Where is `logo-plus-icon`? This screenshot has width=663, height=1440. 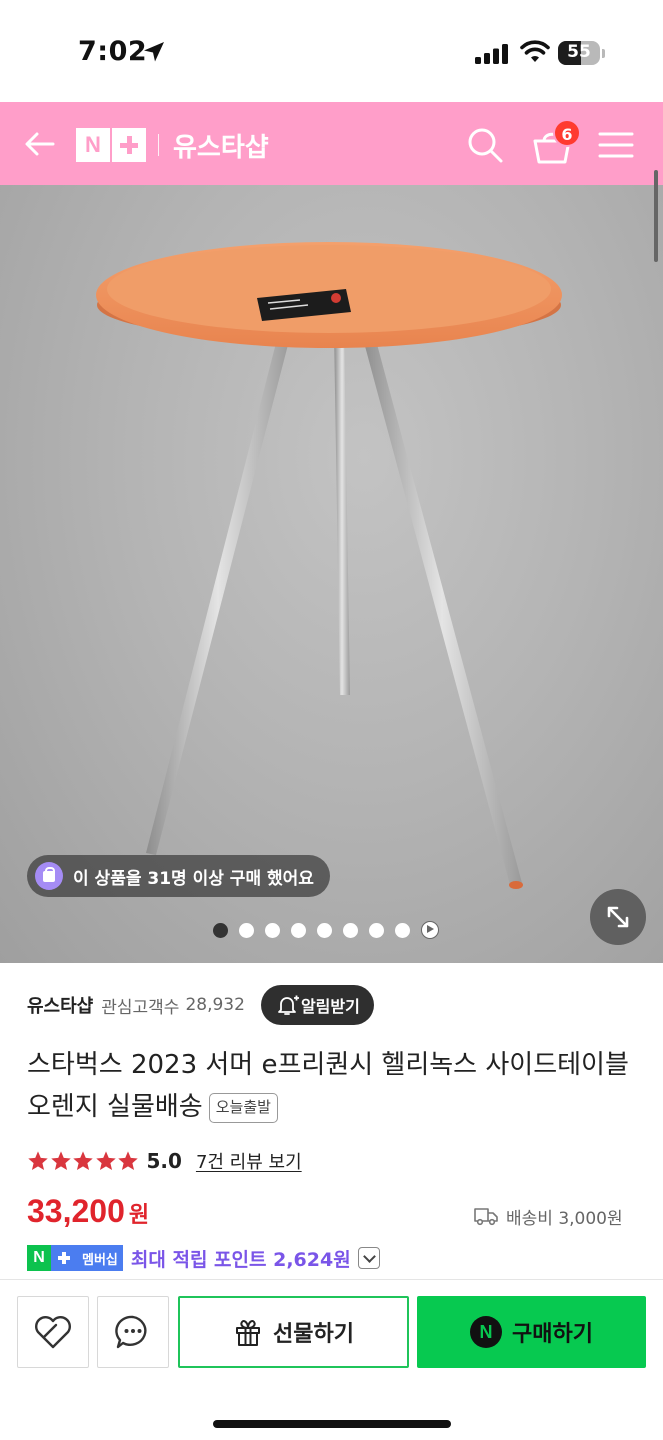 logo-plus-icon is located at coordinates (129, 145).